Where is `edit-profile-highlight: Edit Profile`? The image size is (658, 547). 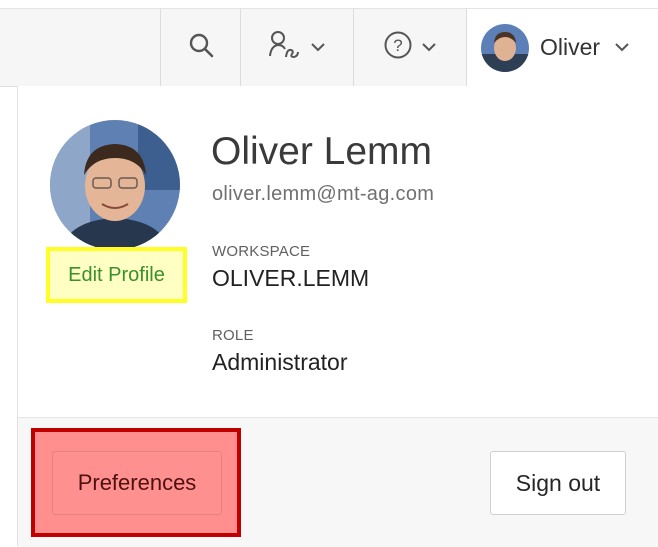
edit-profile-highlight: Edit Profile is located at coordinates (116, 275).